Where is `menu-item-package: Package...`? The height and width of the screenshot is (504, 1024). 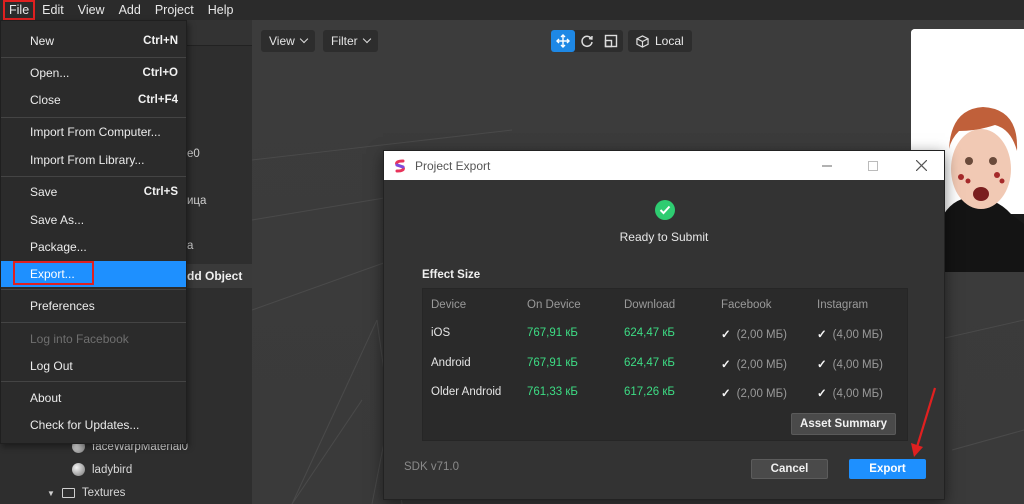
menu-item-package: Package... is located at coordinates (93, 247).